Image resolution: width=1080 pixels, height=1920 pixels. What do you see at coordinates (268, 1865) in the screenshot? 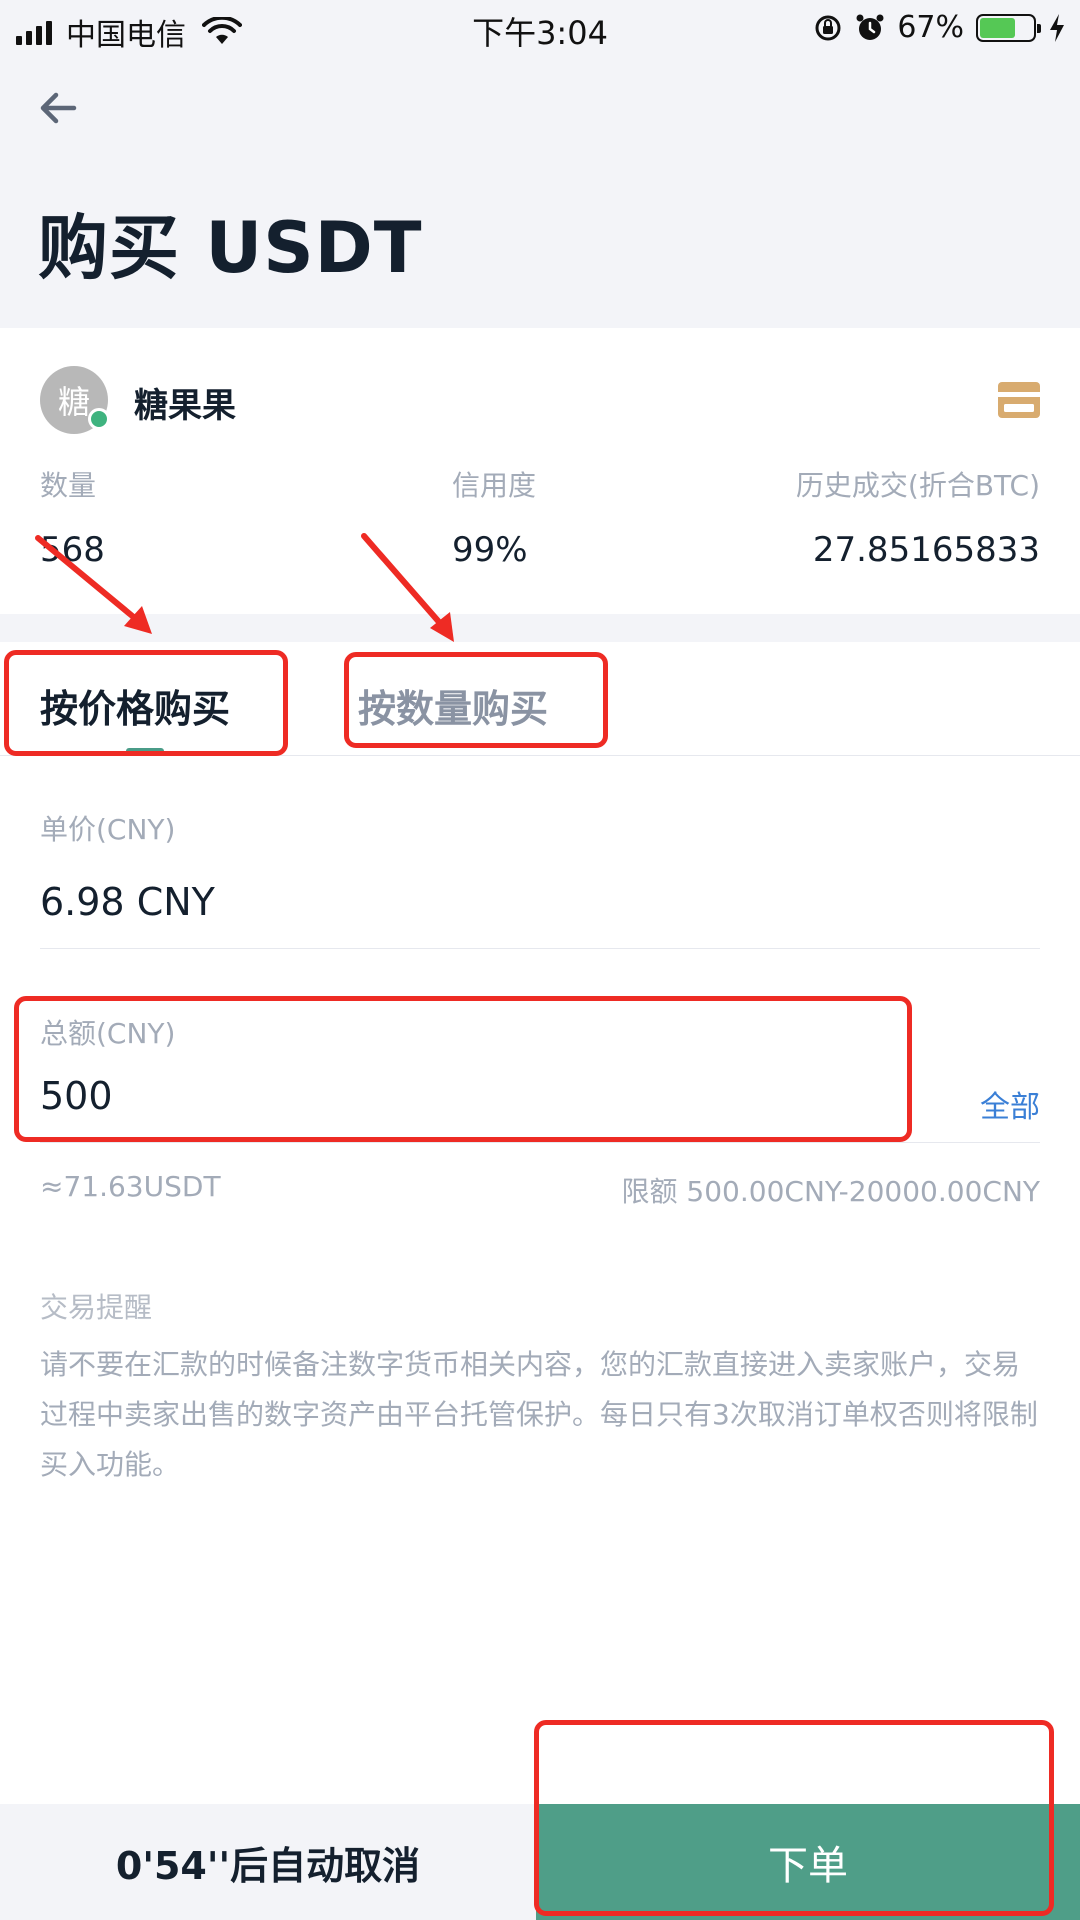
I see `auto-cancel-countdown: 0'54''后自动取消` at bounding box center [268, 1865].